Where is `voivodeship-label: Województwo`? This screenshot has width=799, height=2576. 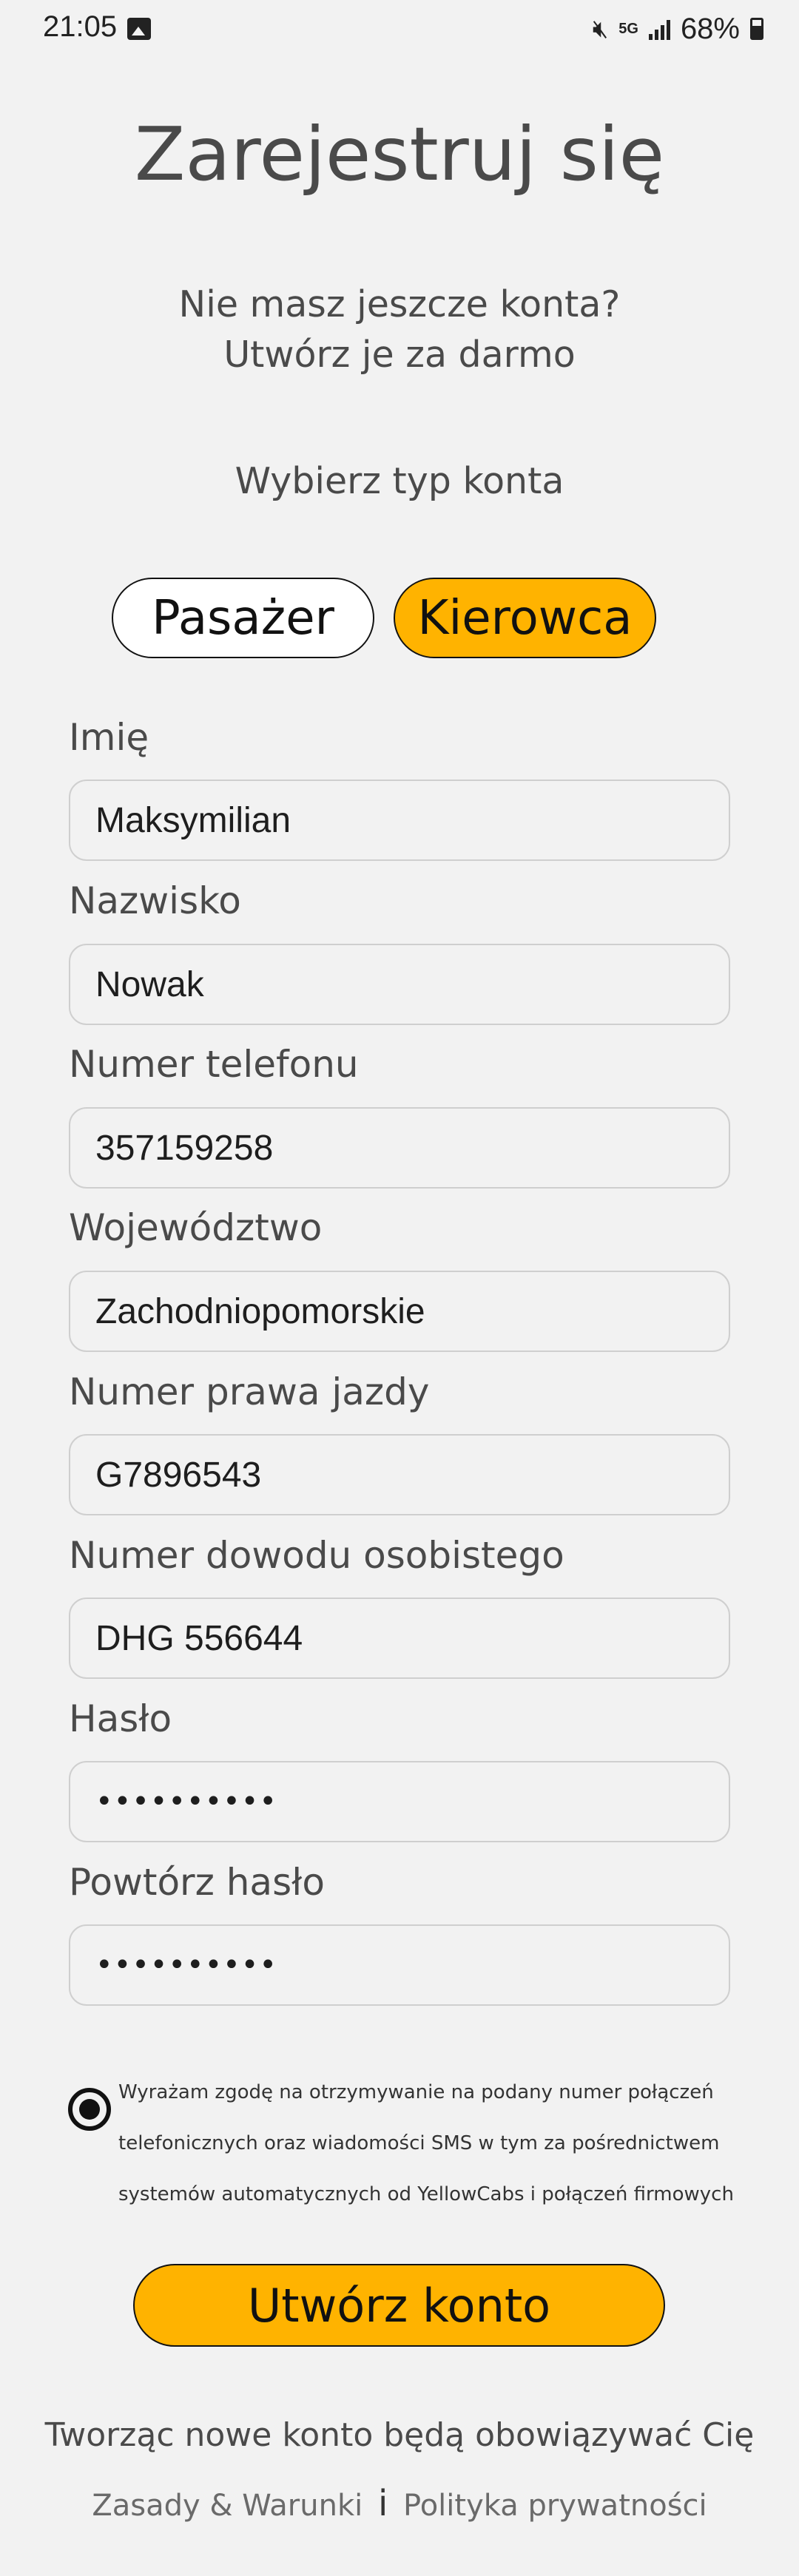
voivodeship-label: Województwo is located at coordinates (196, 1227).